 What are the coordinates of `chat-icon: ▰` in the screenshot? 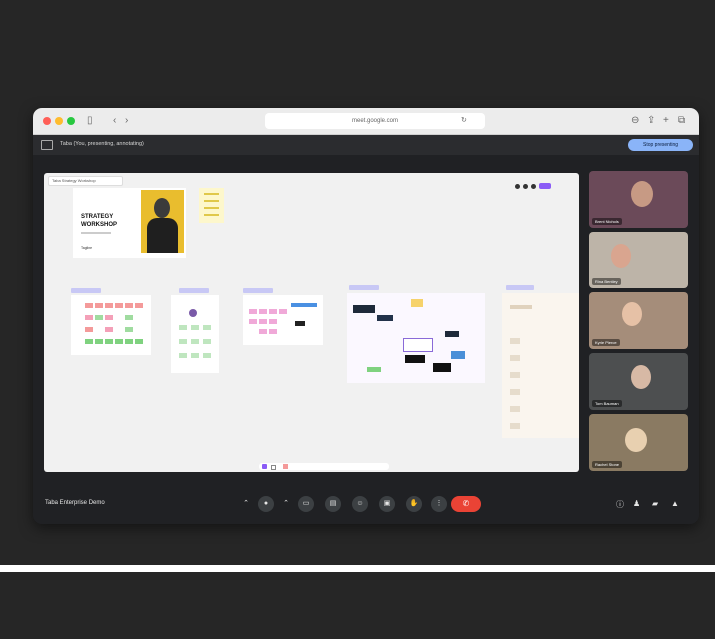 It's located at (655, 503).